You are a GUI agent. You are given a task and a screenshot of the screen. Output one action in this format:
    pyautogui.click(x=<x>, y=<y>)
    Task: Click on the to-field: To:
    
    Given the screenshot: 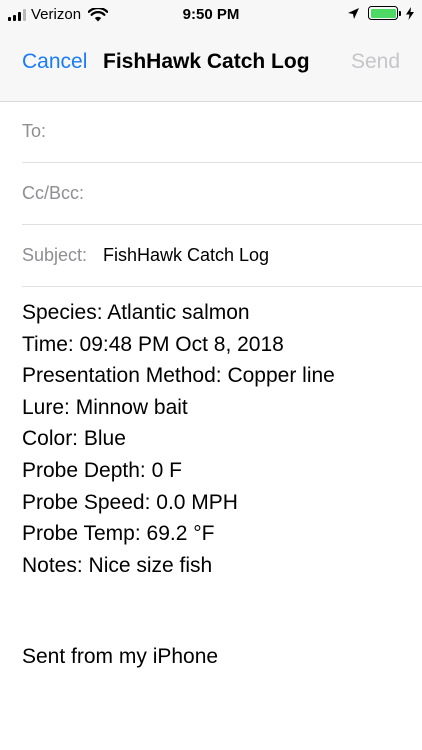 What is the action you would take?
    pyautogui.click(x=222, y=132)
    